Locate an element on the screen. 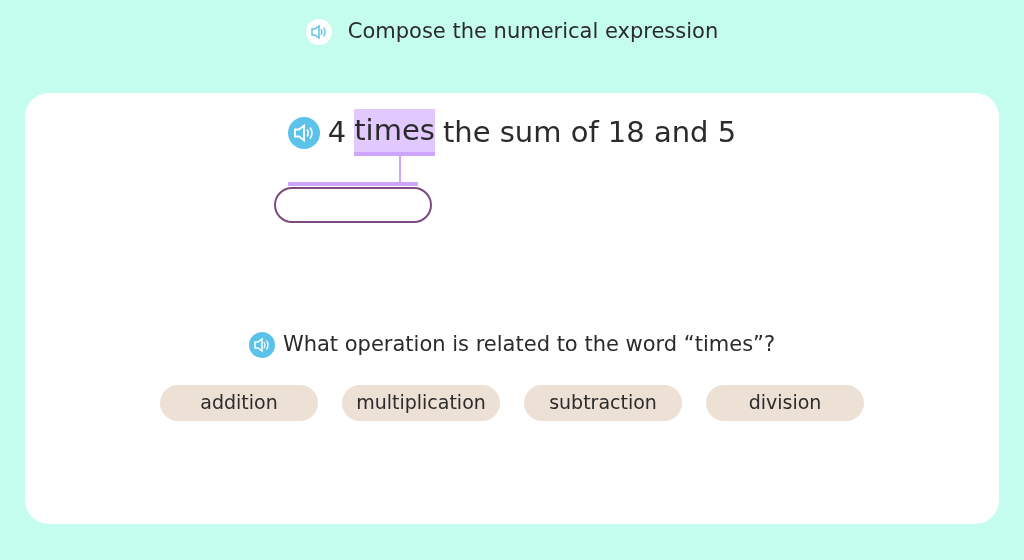 Image resolution: width=1024 pixels, height=560 pixels. option-button: subtraction is located at coordinates (603, 402).